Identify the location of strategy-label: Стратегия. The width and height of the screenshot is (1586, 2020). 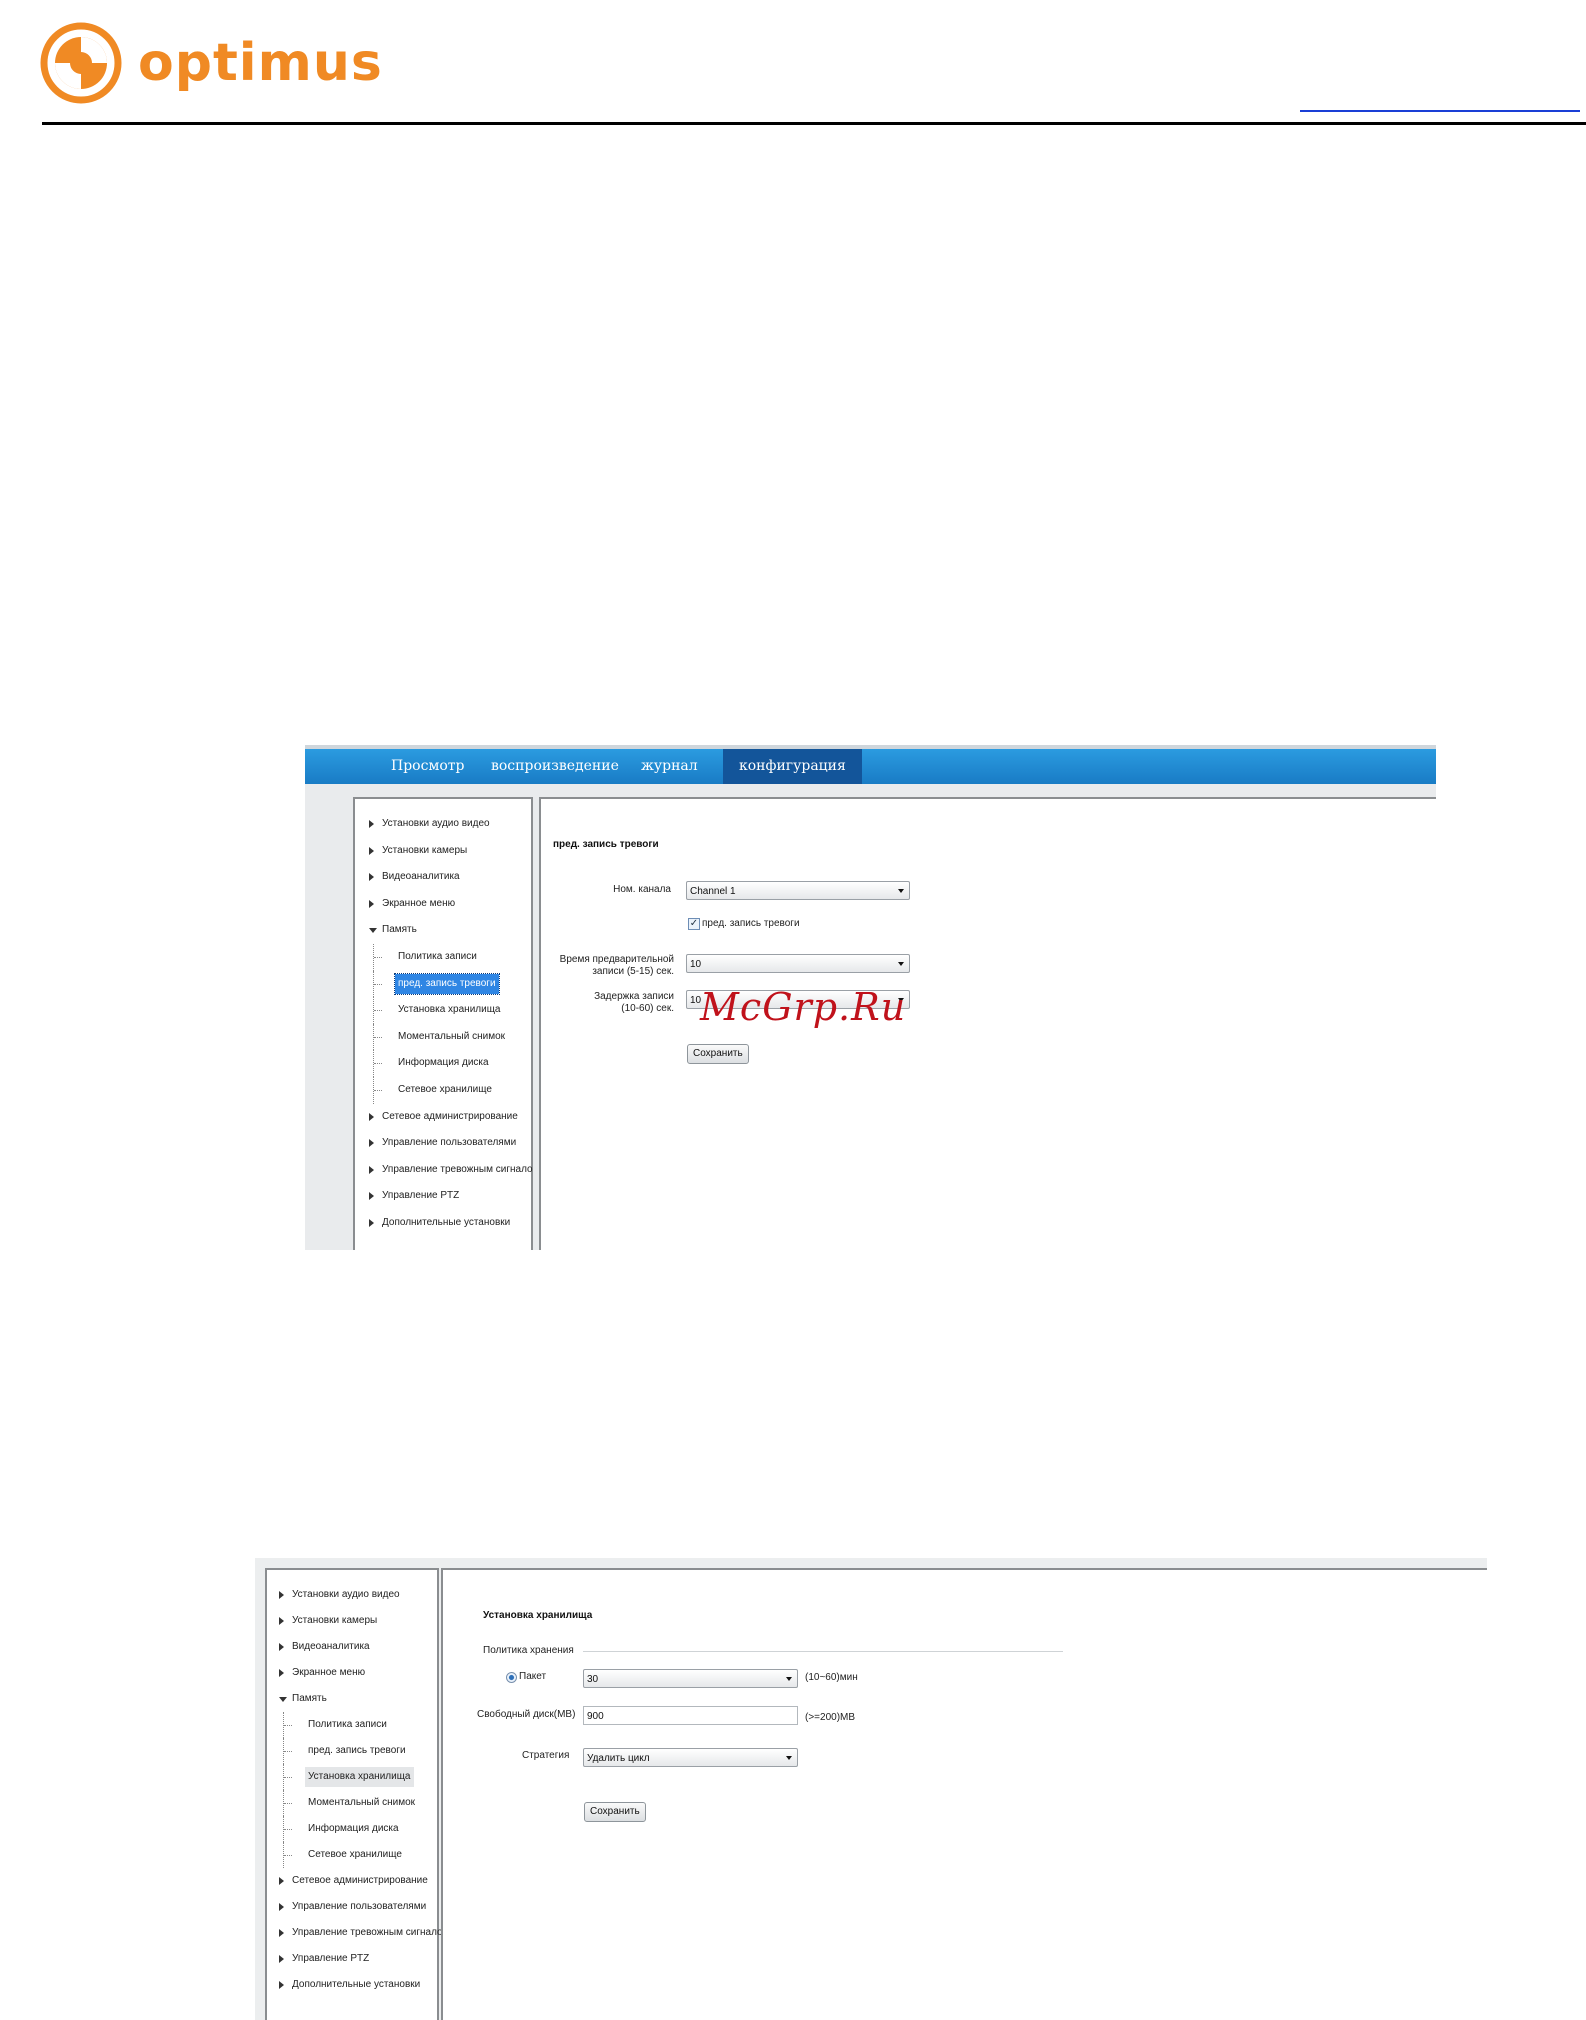
(546, 1755).